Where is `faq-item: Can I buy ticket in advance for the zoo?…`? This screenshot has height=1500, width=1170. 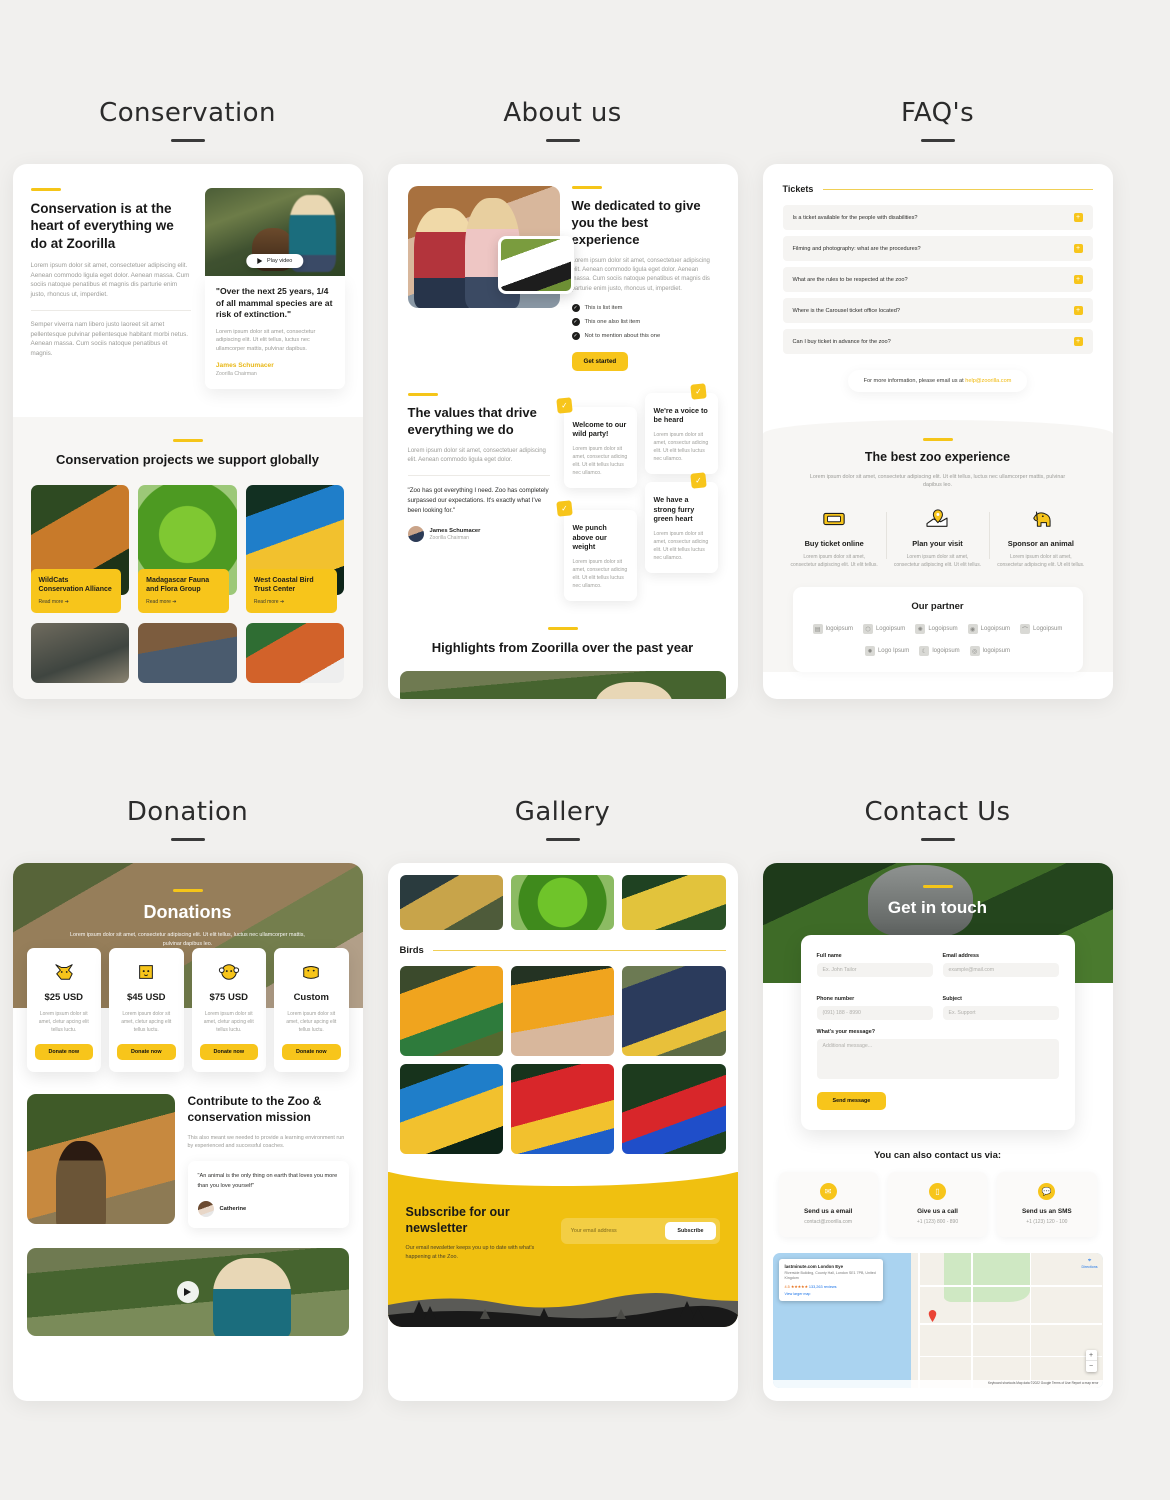 faq-item: Can I buy ticket in advance for the zoo?… is located at coordinates (937, 341).